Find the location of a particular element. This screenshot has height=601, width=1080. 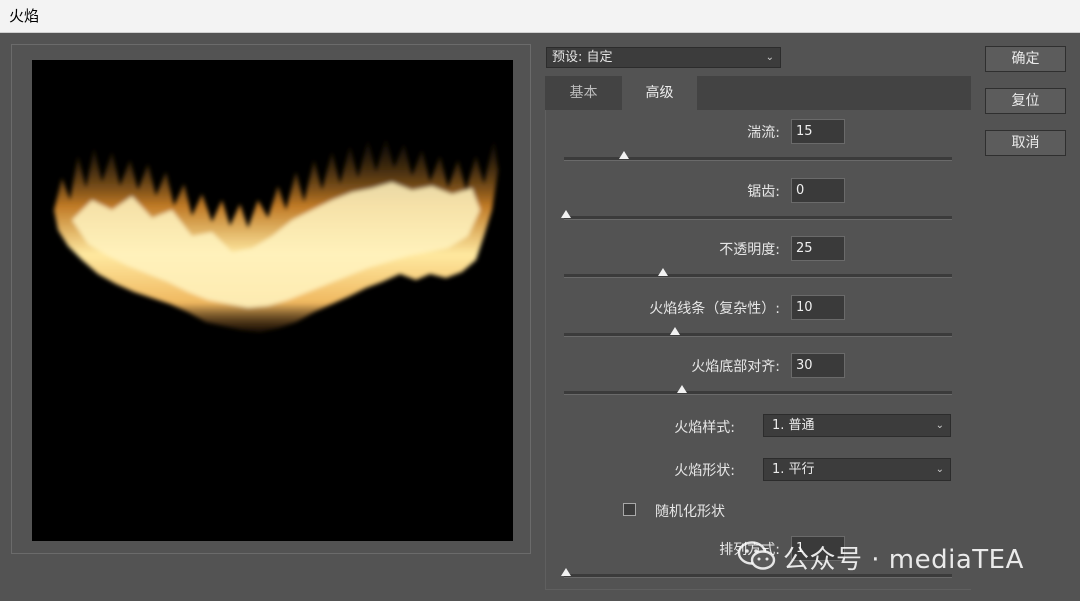

turbulence-slider is located at coordinates (758, 156).